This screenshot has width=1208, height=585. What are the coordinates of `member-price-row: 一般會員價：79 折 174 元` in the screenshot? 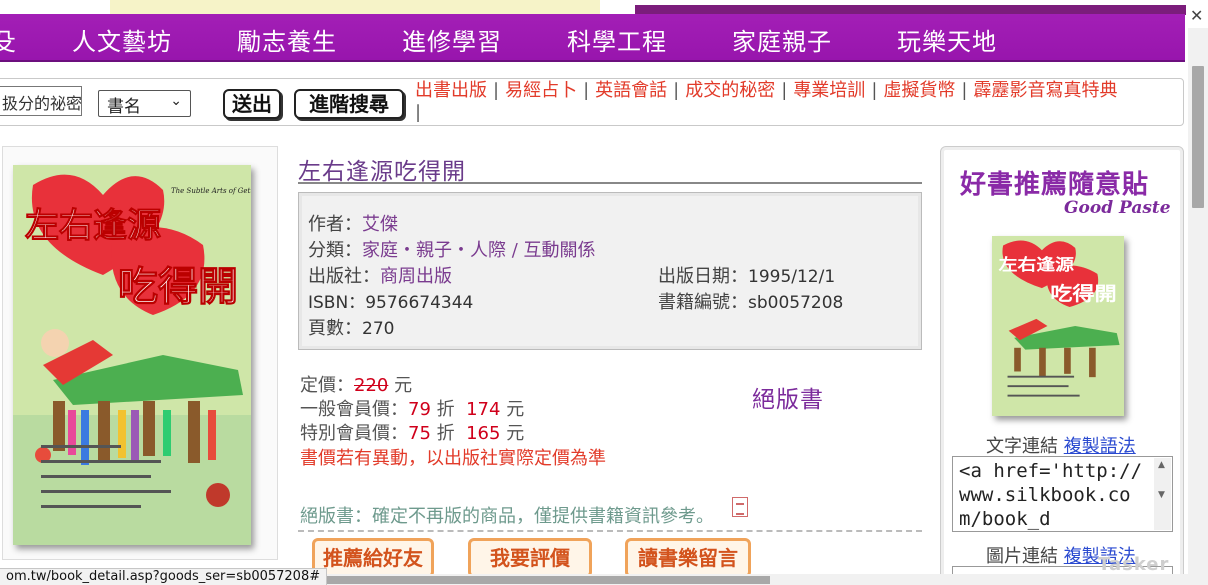 It's located at (412, 409).